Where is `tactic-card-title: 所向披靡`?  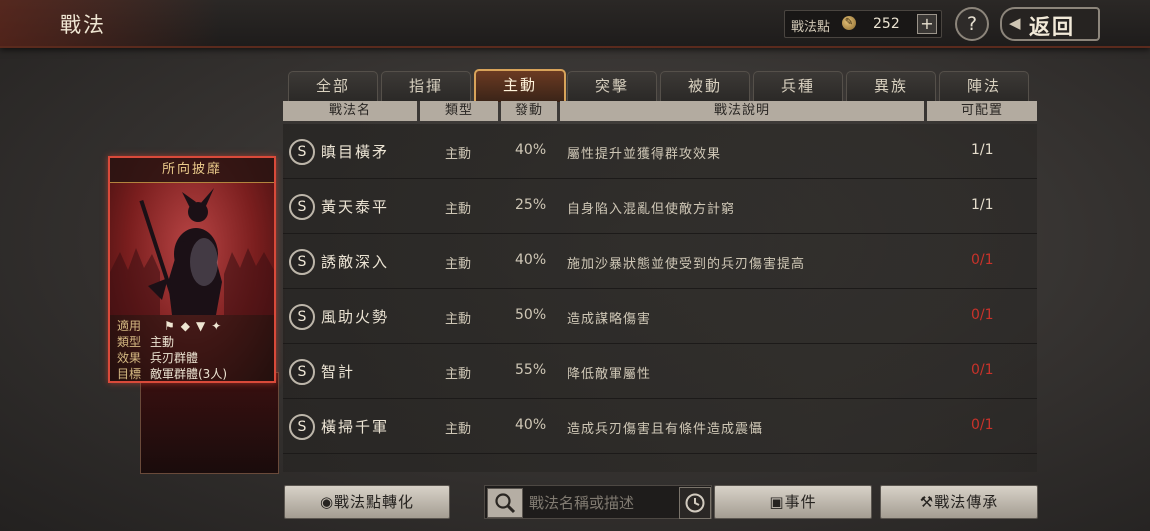
tactic-card-title: 所向披靡 is located at coordinates (192, 170).